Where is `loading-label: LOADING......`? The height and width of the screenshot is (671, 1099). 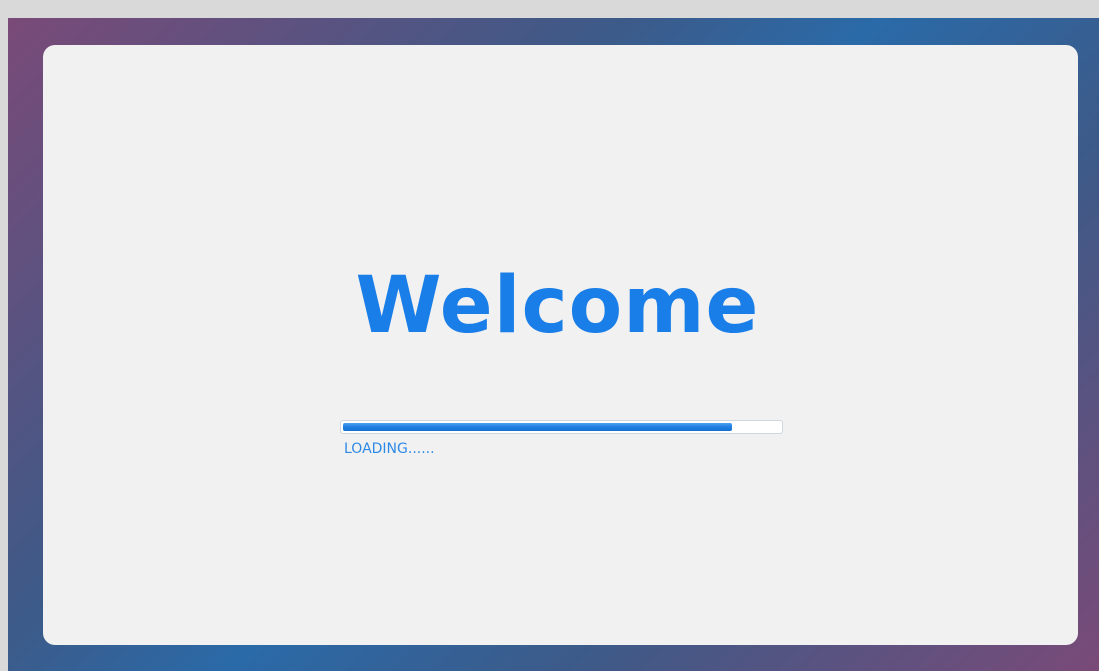 loading-label: LOADING...... is located at coordinates (389, 449).